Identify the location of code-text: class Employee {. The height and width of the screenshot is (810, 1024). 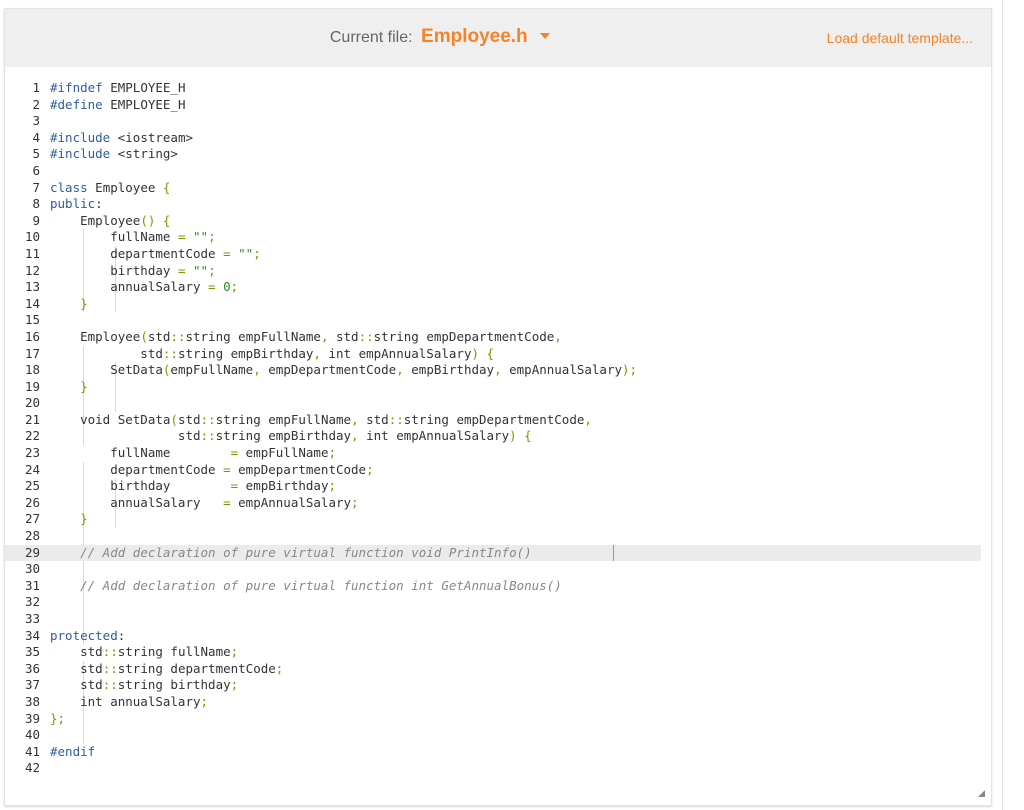
(110, 188).